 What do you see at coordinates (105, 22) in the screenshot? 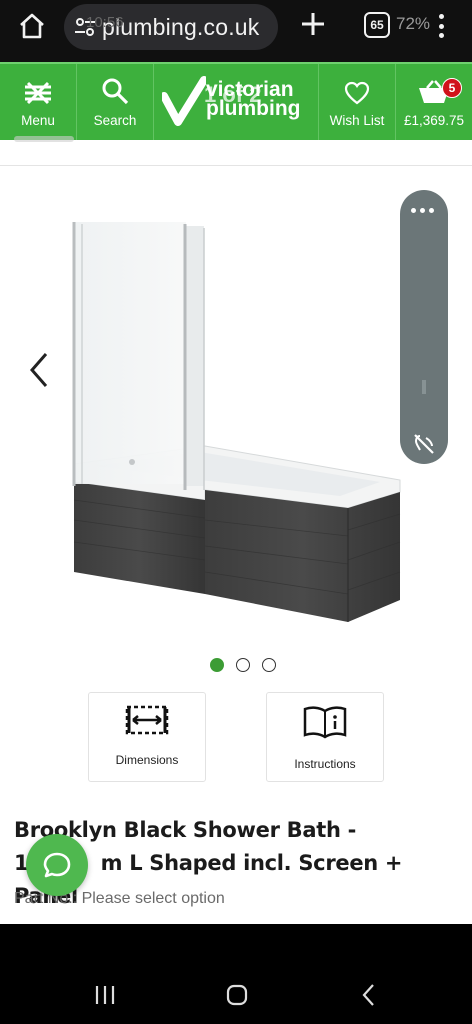
I see `status-time-ghost: 10:56` at bounding box center [105, 22].